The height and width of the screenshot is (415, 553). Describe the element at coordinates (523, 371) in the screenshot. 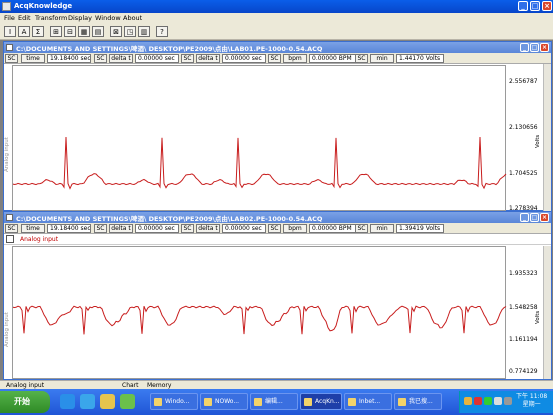

I see `y-tick-2-4: 0.774129` at that location.